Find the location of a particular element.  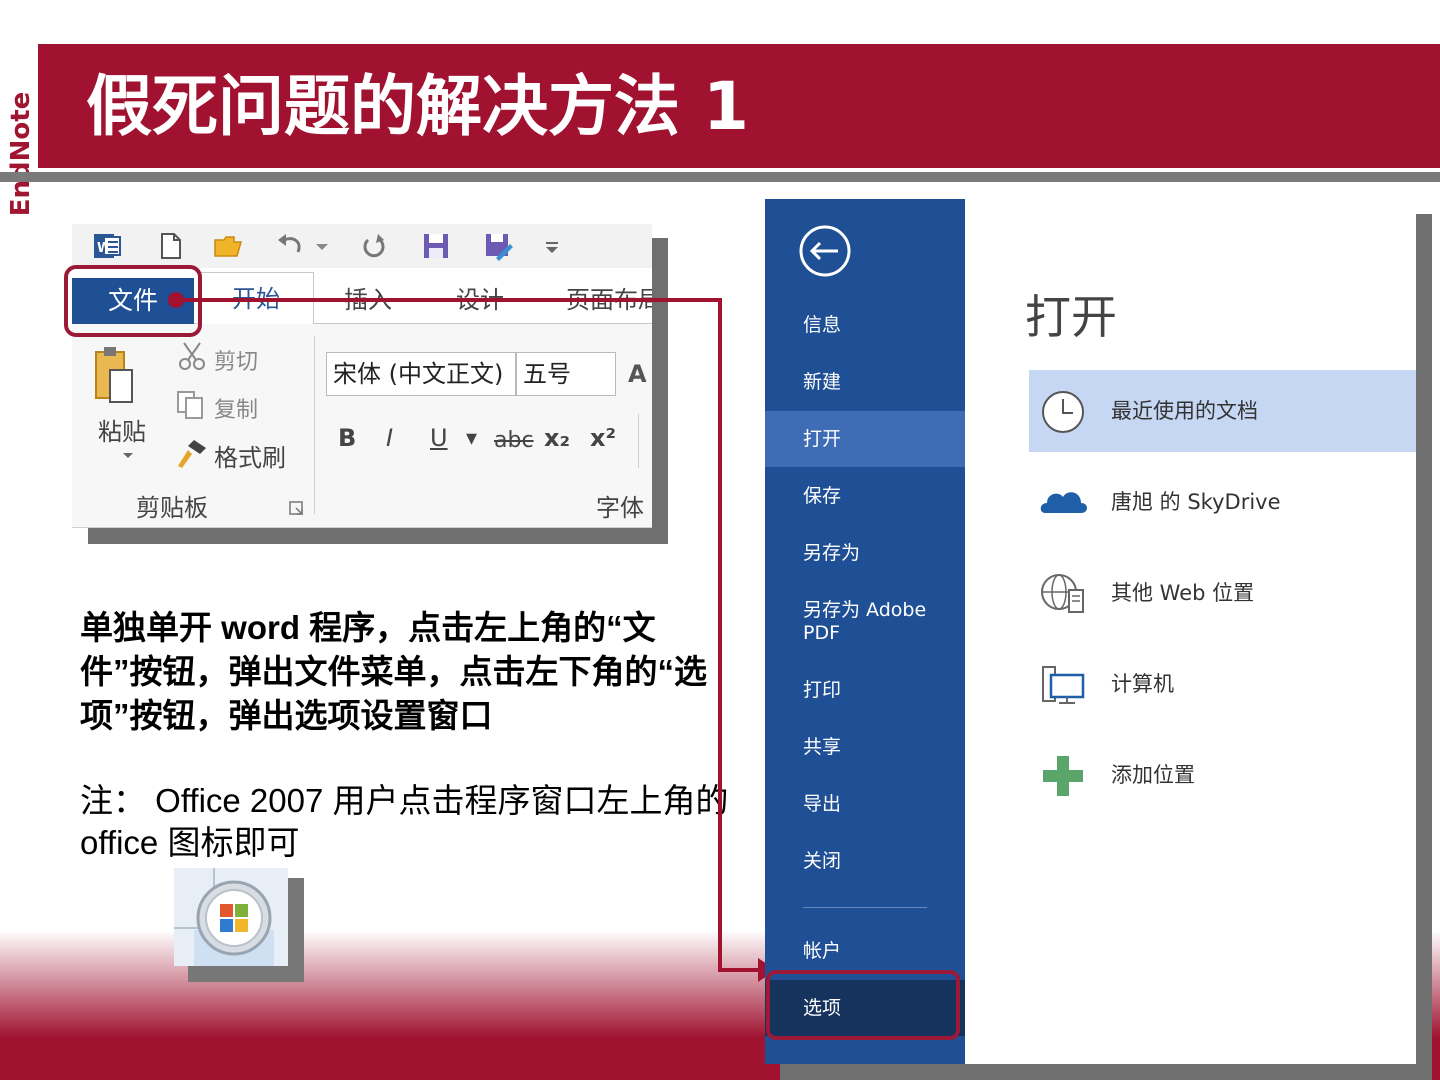

computer-icon is located at coordinates (1063, 685).